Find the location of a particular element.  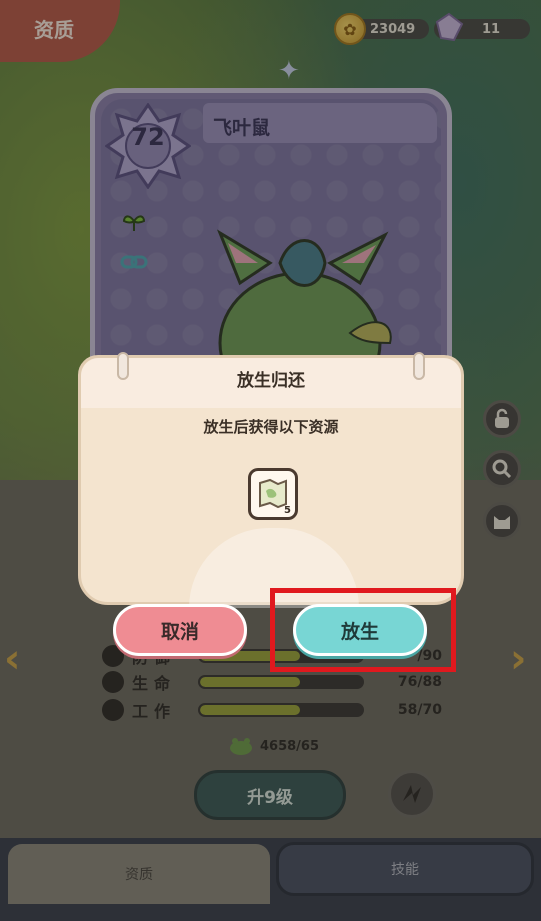

highlight-box is located at coordinates (363, 630).